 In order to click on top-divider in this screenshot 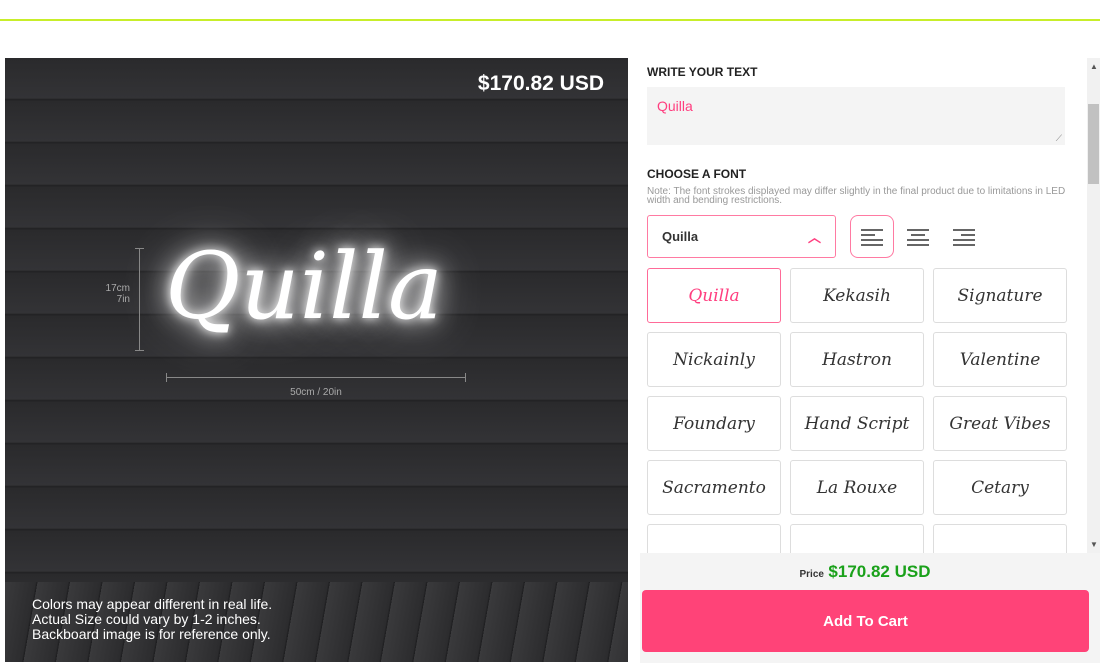, I will do `click(550, 20)`.